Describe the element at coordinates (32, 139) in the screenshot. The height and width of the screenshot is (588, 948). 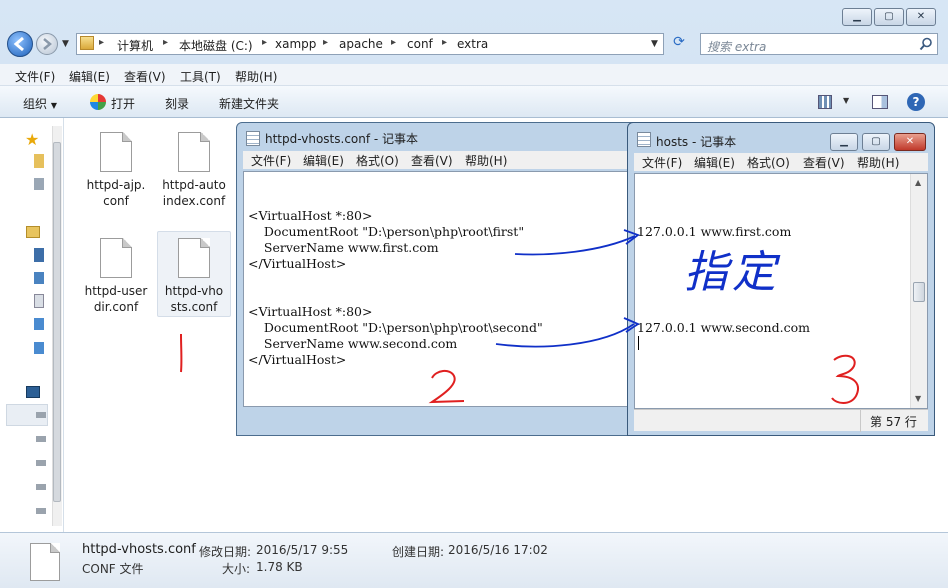
I see `favorites-star-icon: ★` at that location.